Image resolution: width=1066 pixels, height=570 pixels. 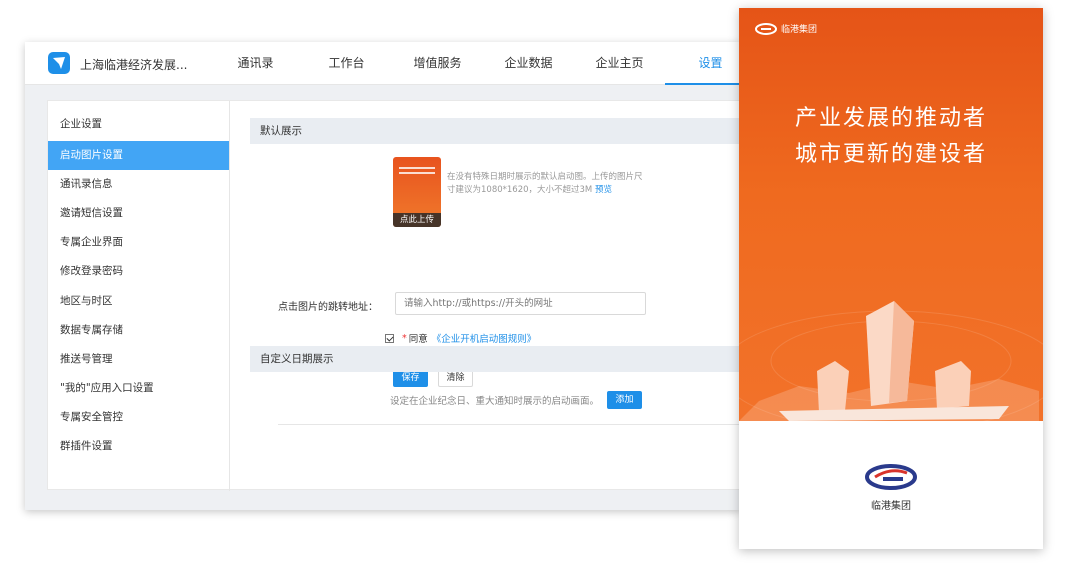 What do you see at coordinates (418, 339) in the screenshot?
I see `agree-text: 同意` at bounding box center [418, 339].